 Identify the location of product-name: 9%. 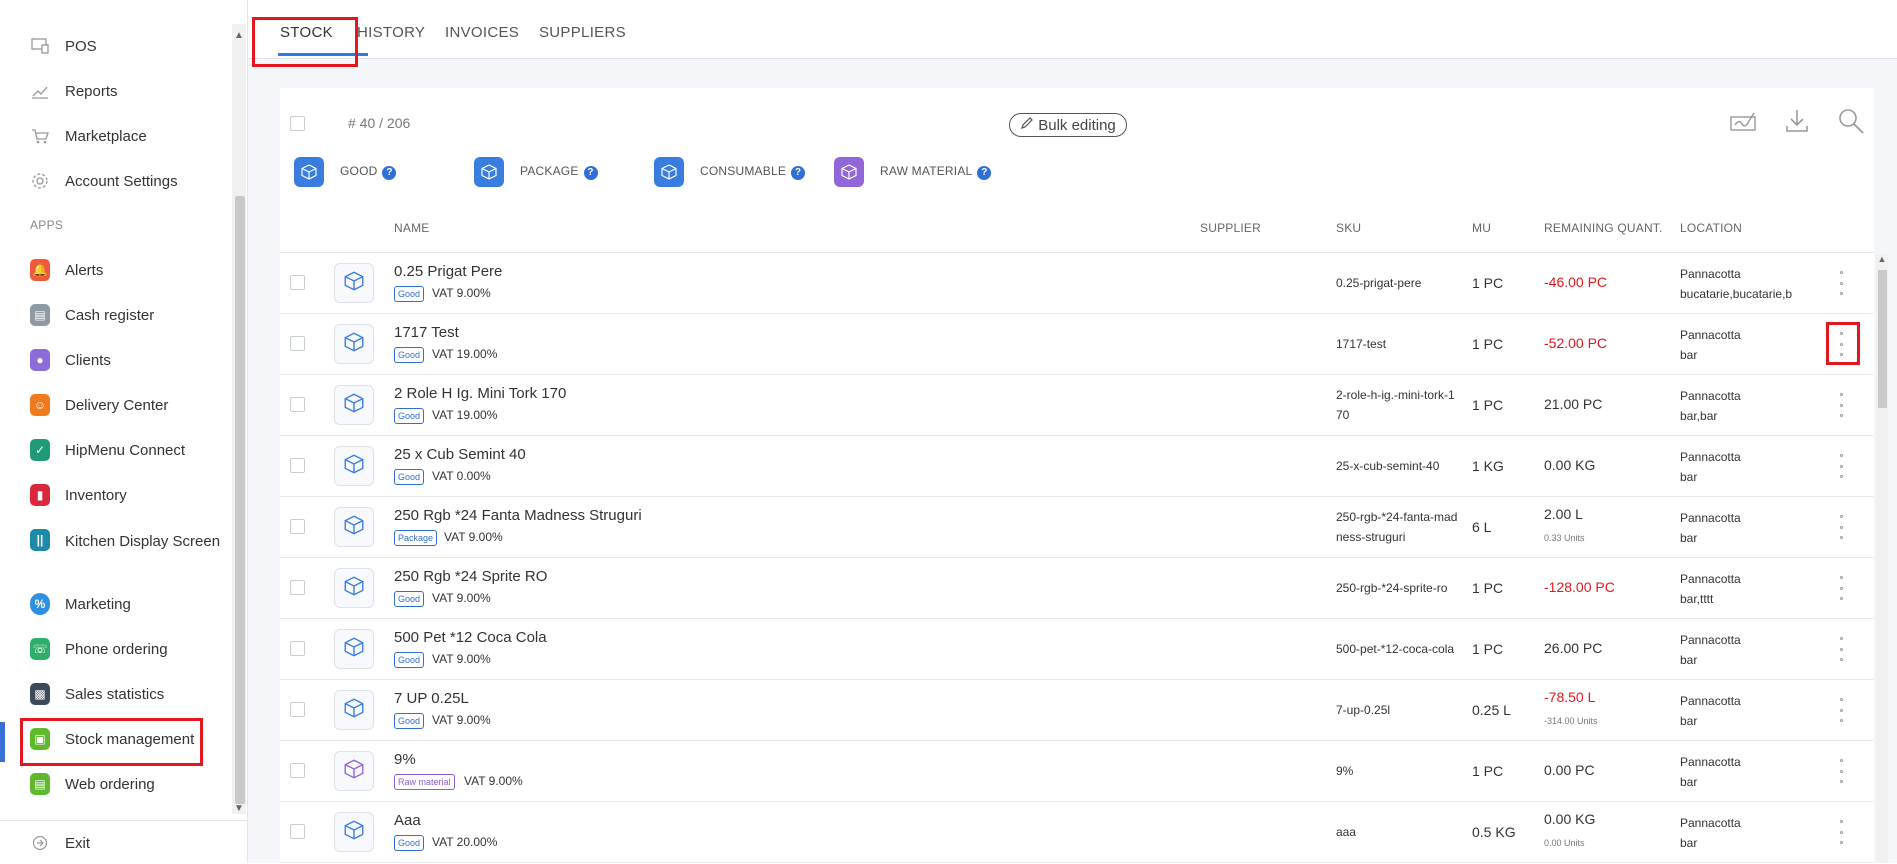
(405, 759).